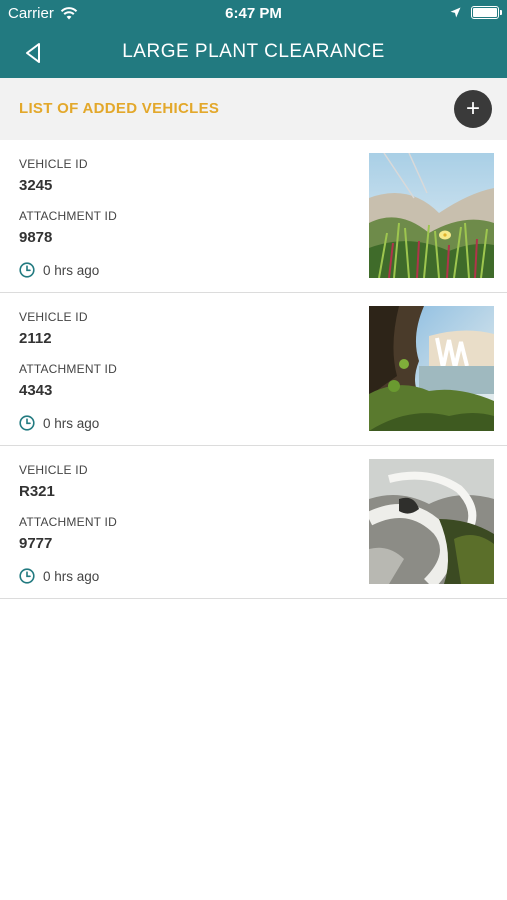 The image size is (507, 900). I want to click on meadow-flower-photo, so click(431, 215).